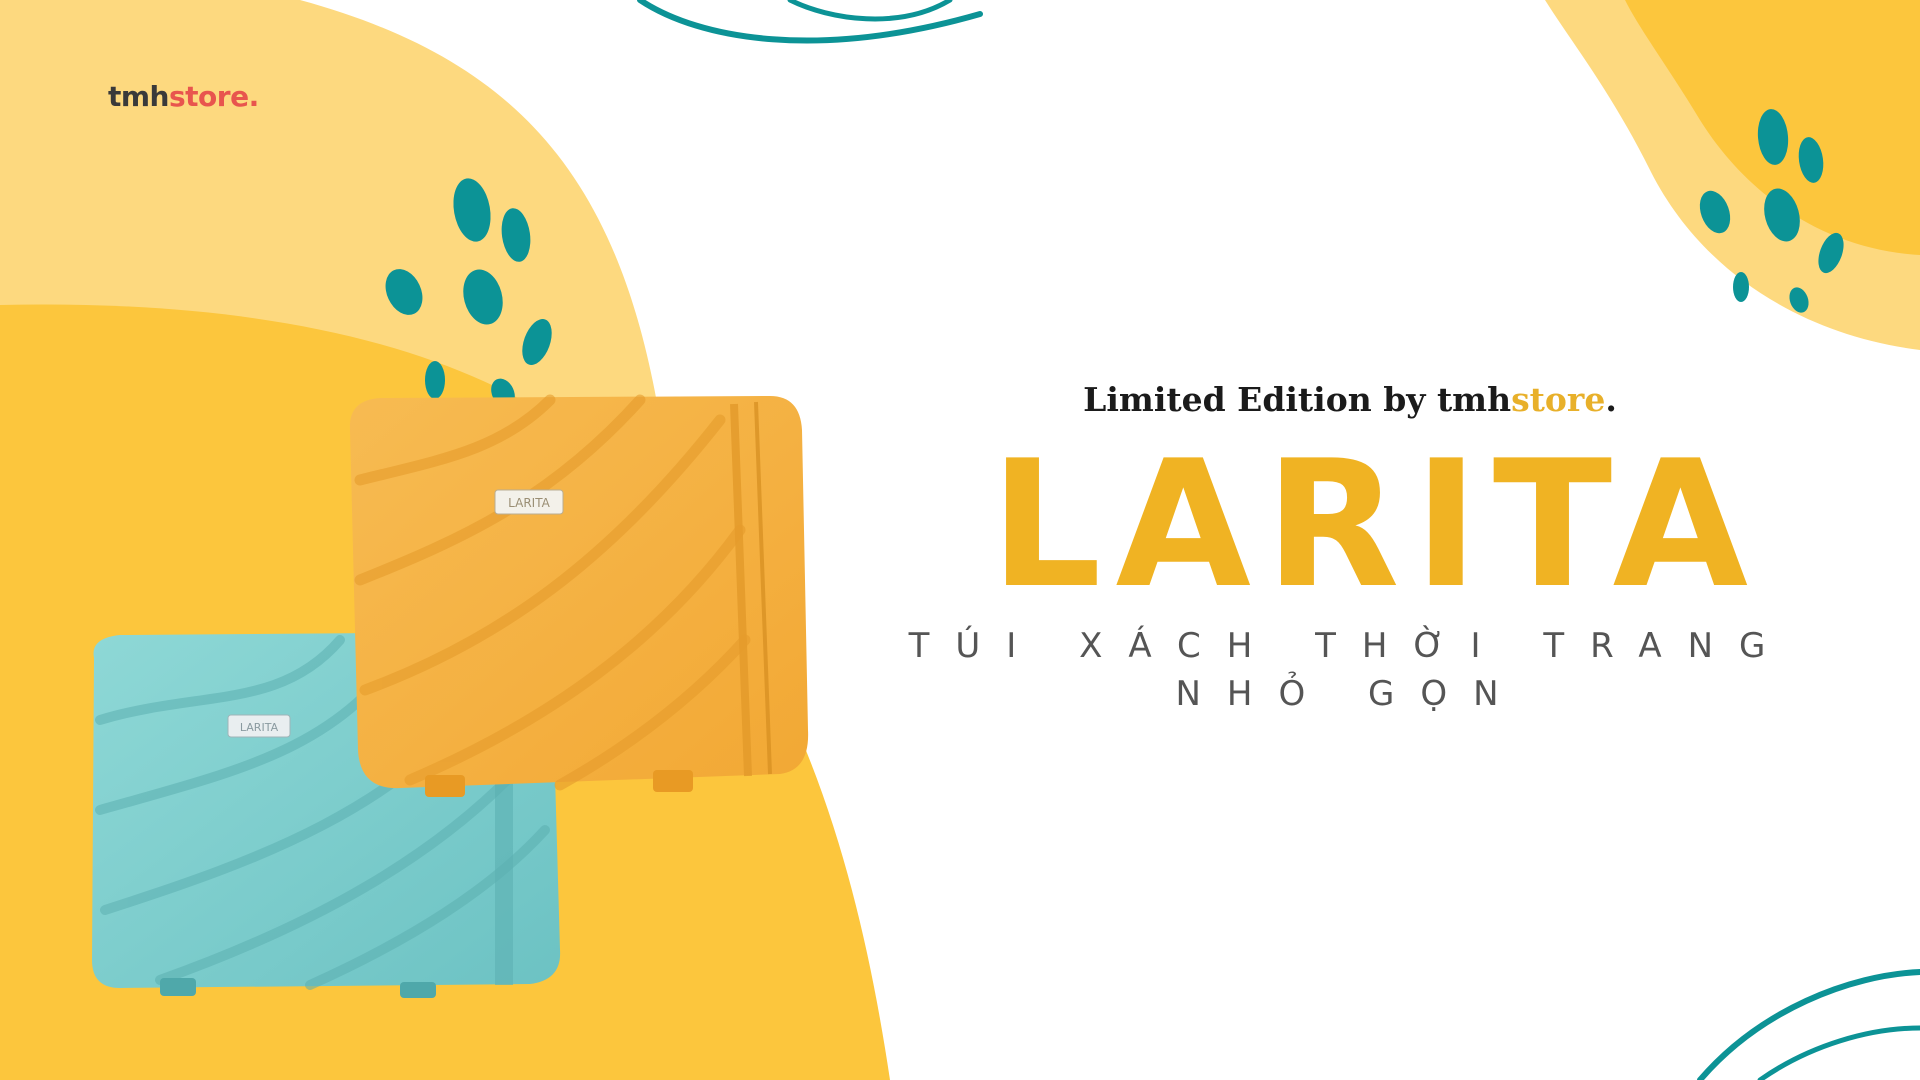 This screenshot has width=1920, height=1080. I want to click on logo-text-dark: tmh, so click(139, 96).